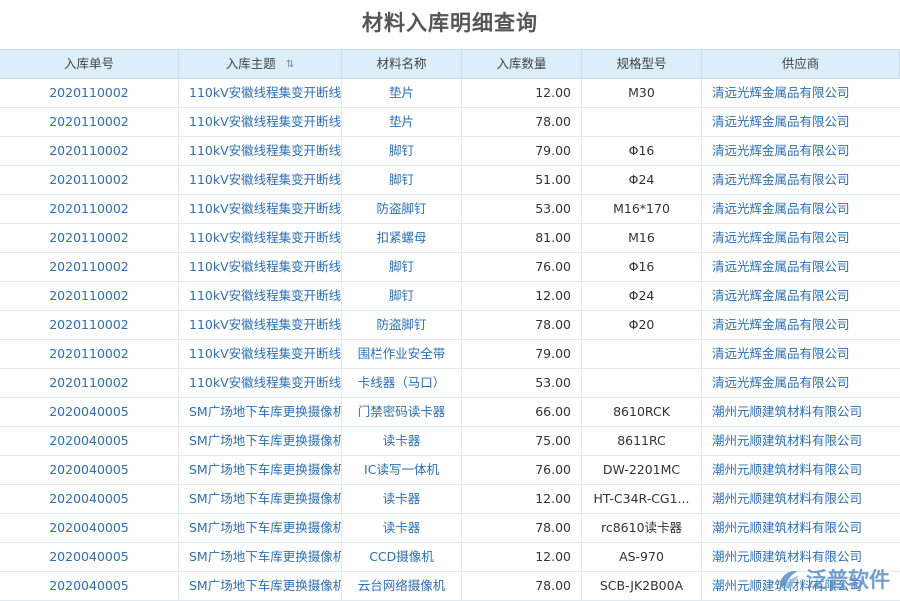  Describe the element at coordinates (522, 499) in the screenshot. I see `cell-quantity: 12.00` at that location.